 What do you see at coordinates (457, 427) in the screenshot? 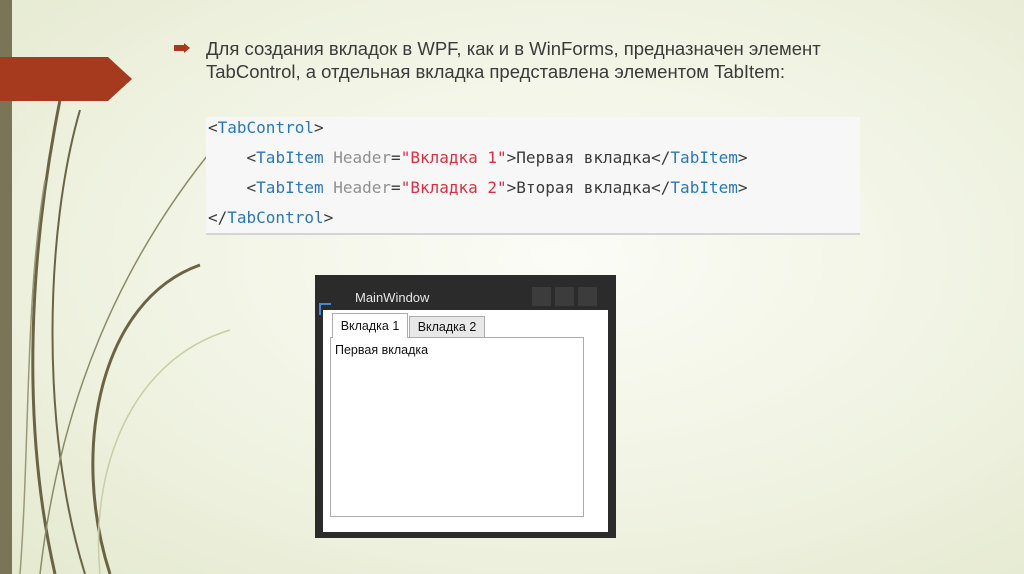
I see `tab-content-panel: Первая вкладка` at bounding box center [457, 427].